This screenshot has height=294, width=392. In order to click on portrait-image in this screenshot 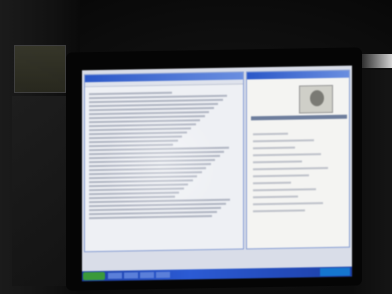, I will do `click(316, 99)`.